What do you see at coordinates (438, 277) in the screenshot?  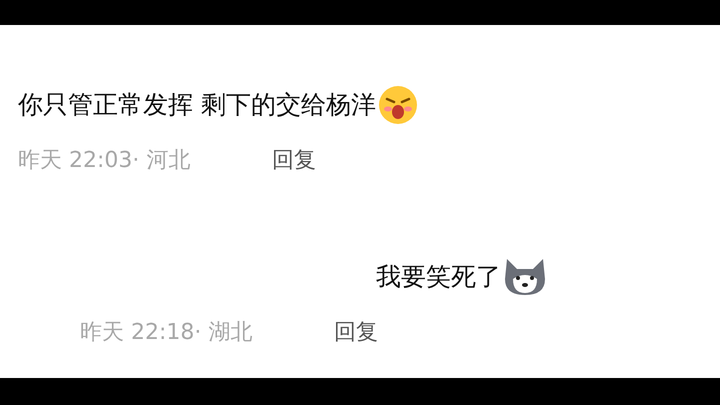 I see `comment-text: 我要笑死了` at bounding box center [438, 277].